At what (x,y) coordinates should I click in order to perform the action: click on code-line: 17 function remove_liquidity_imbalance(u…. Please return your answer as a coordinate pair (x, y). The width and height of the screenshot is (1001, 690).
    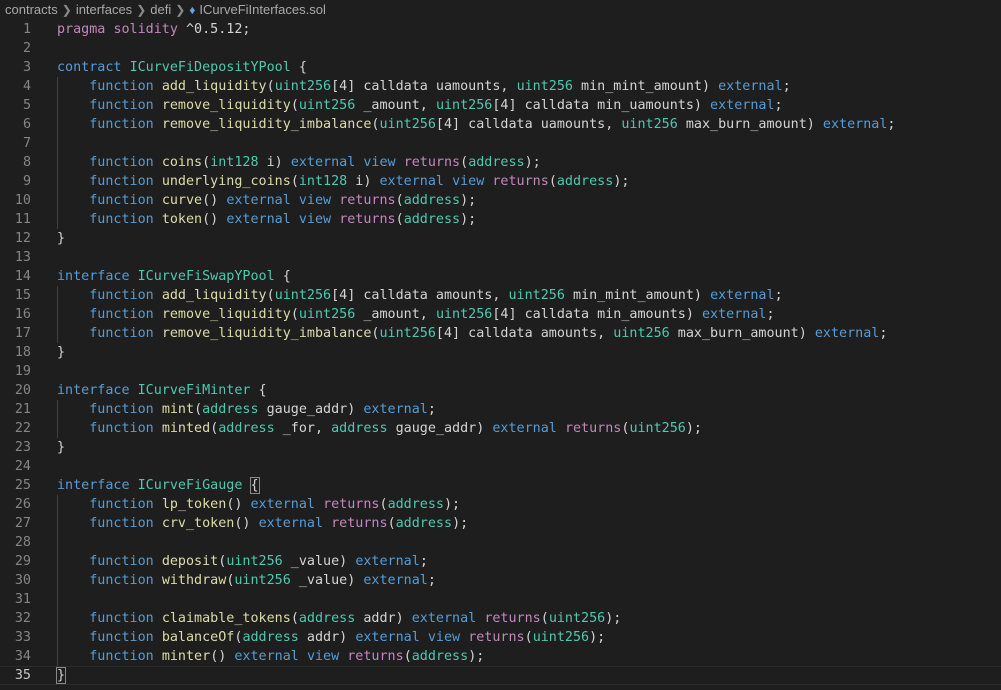
    Looking at the image, I should click on (500, 333).